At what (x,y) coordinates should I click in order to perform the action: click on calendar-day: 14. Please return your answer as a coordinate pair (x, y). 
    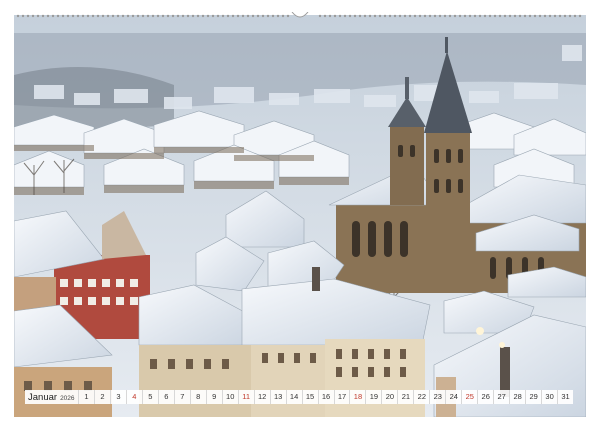
    Looking at the image, I should click on (293, 397).